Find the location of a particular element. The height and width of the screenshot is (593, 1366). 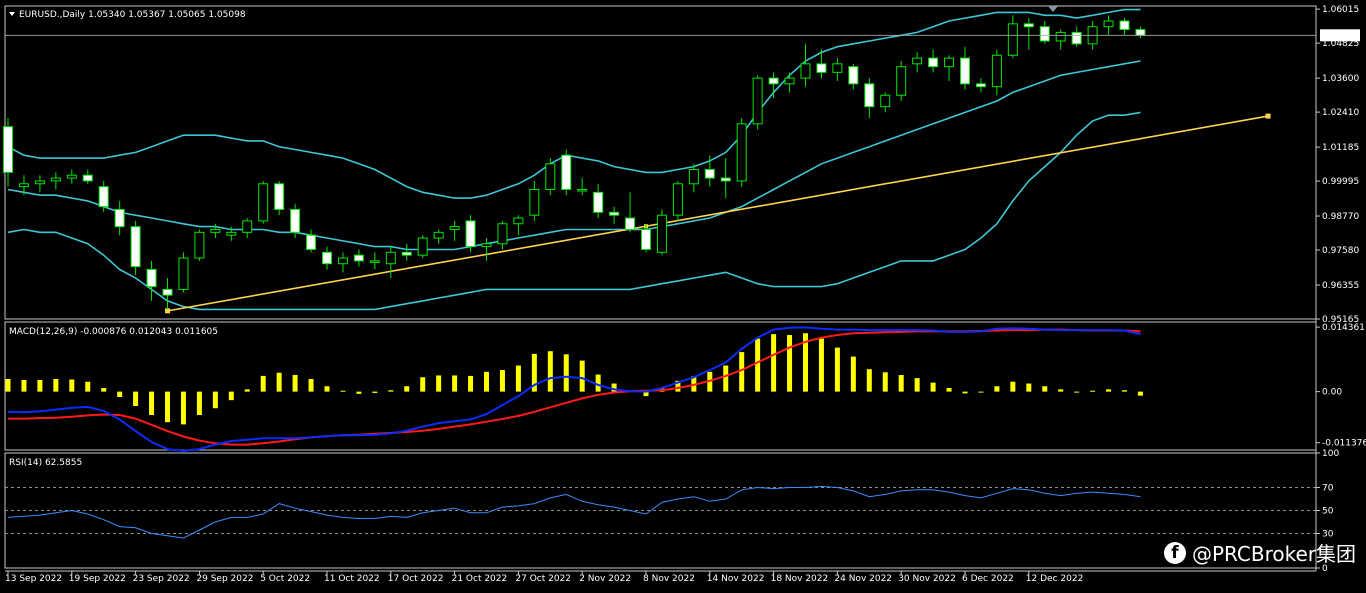

shift-marker-icon is located at coordinates (1053, 9).